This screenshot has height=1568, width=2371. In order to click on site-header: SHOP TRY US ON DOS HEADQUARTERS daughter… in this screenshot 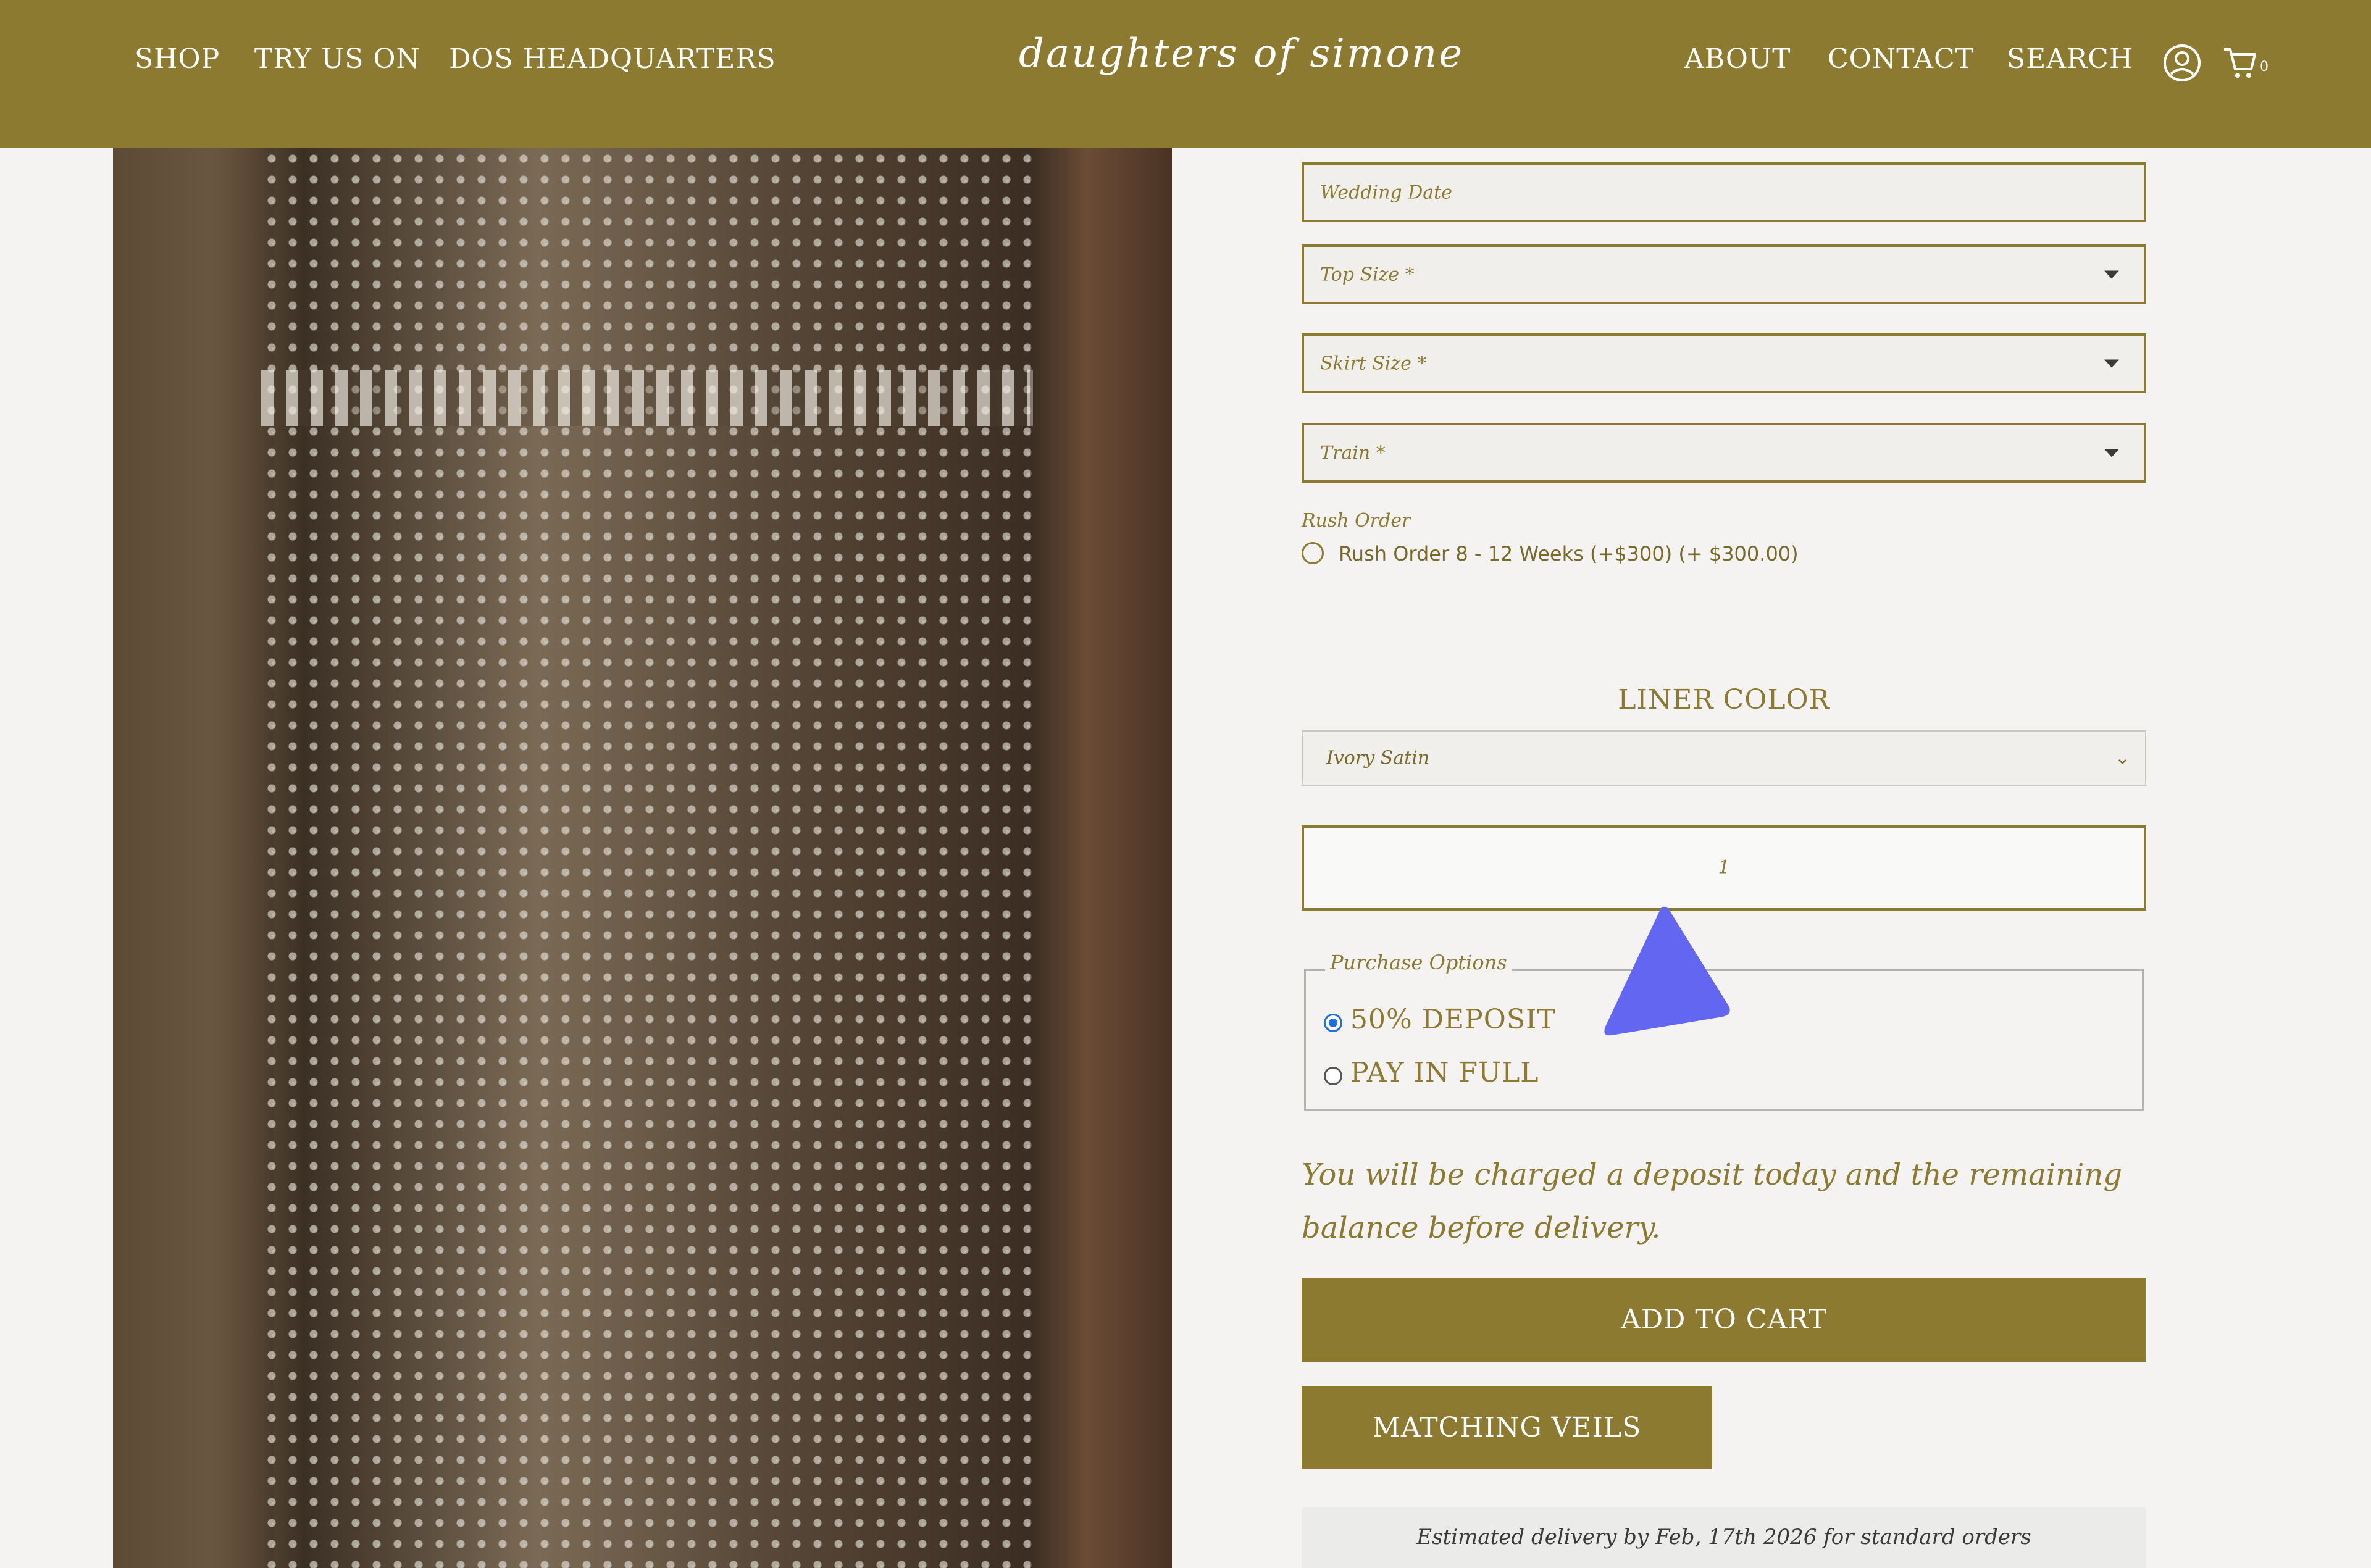, I will do `click(1185, 74)`.